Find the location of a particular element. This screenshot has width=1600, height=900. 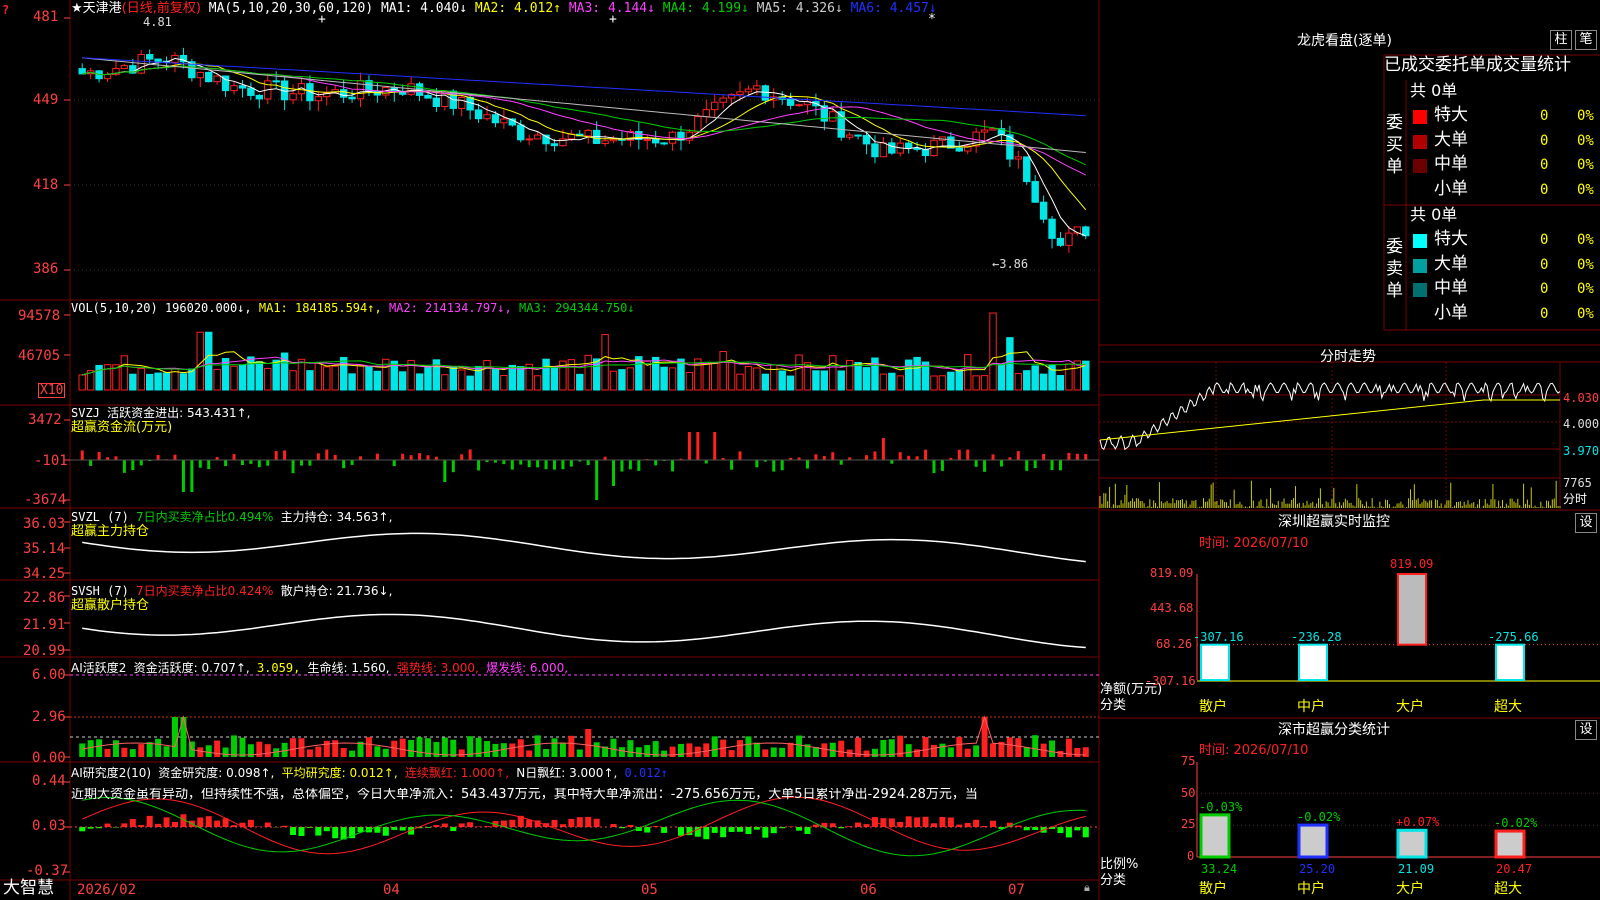

order-size-label: 特大 is located at coordinates (1451, 239).